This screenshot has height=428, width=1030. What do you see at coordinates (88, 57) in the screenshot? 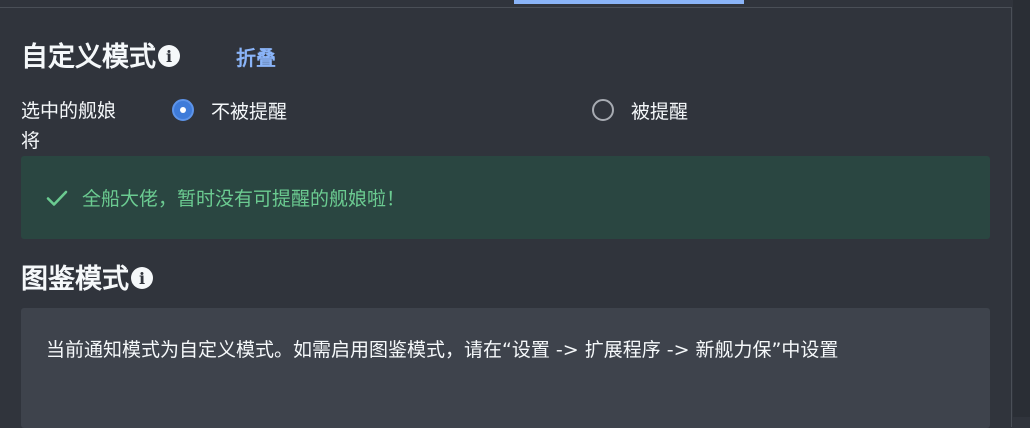
I see `custom-mode-title-text: 自定义模式` at bounding box center [88, 57].